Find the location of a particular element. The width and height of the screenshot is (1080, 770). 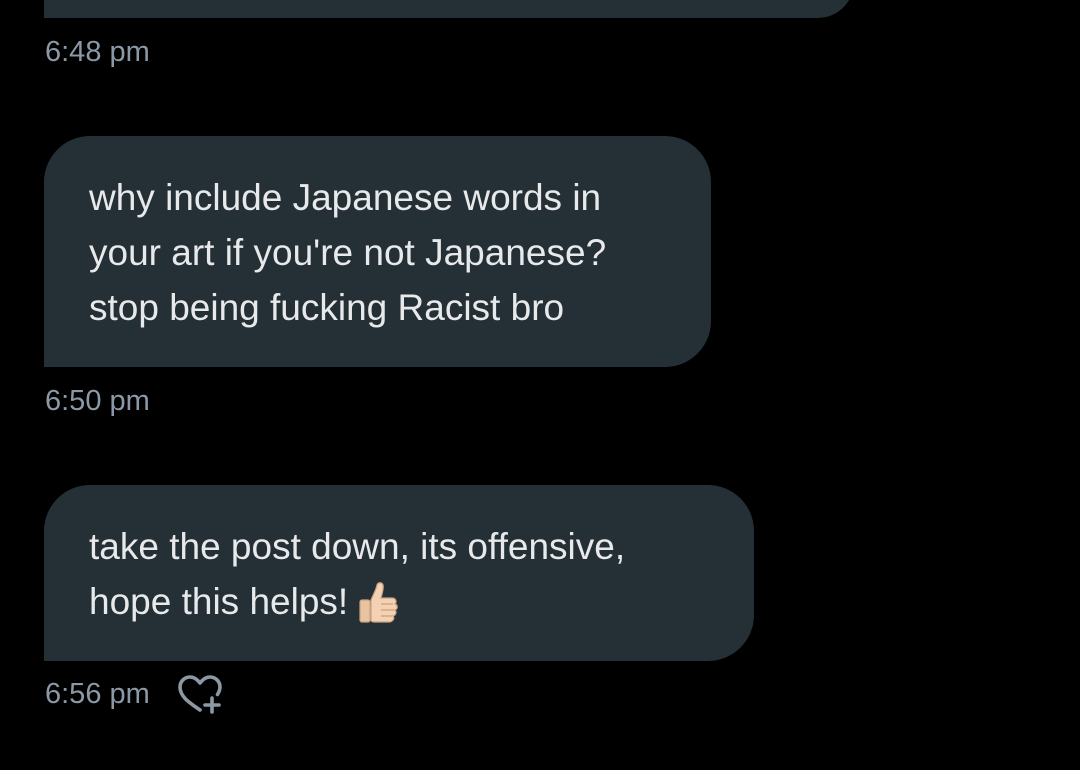

message-text-line-with-emoji: hope this helps! is located at coordinates (399, 601).